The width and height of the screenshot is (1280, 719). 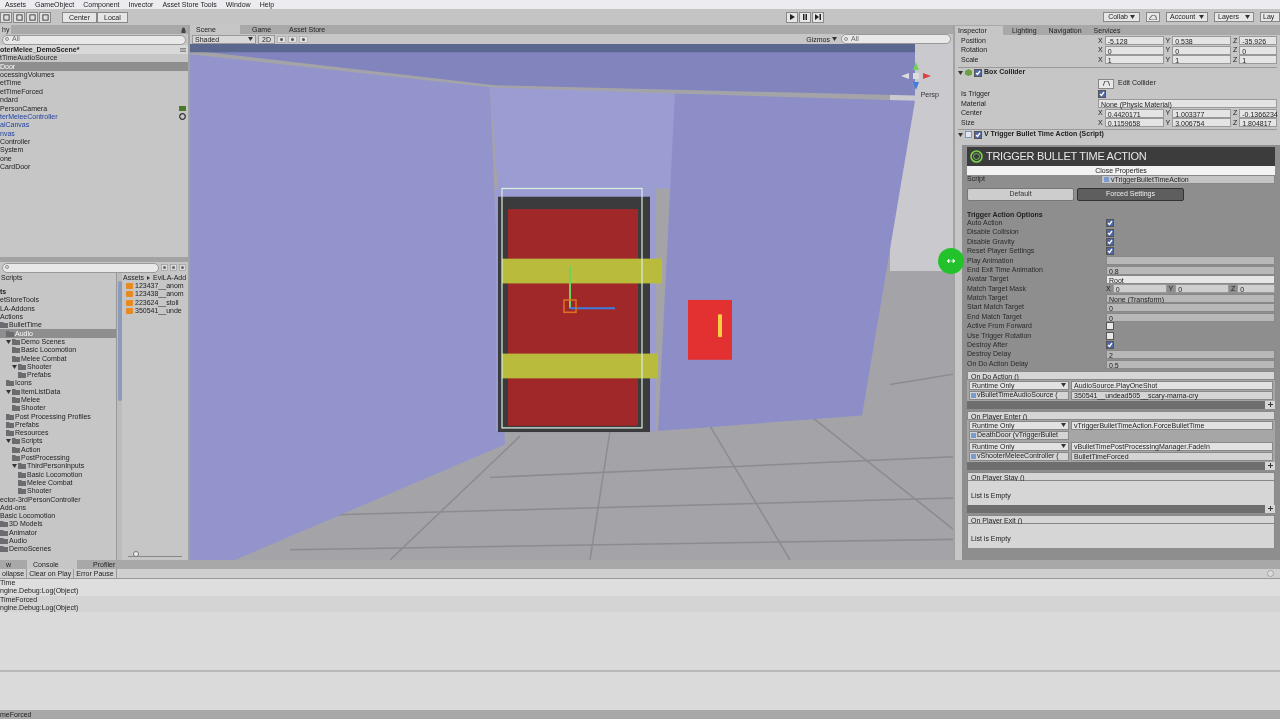 What do you see at coordinates (281, 39) in the screenshot?
I see `light-icon` at bounding box center [281, 39].